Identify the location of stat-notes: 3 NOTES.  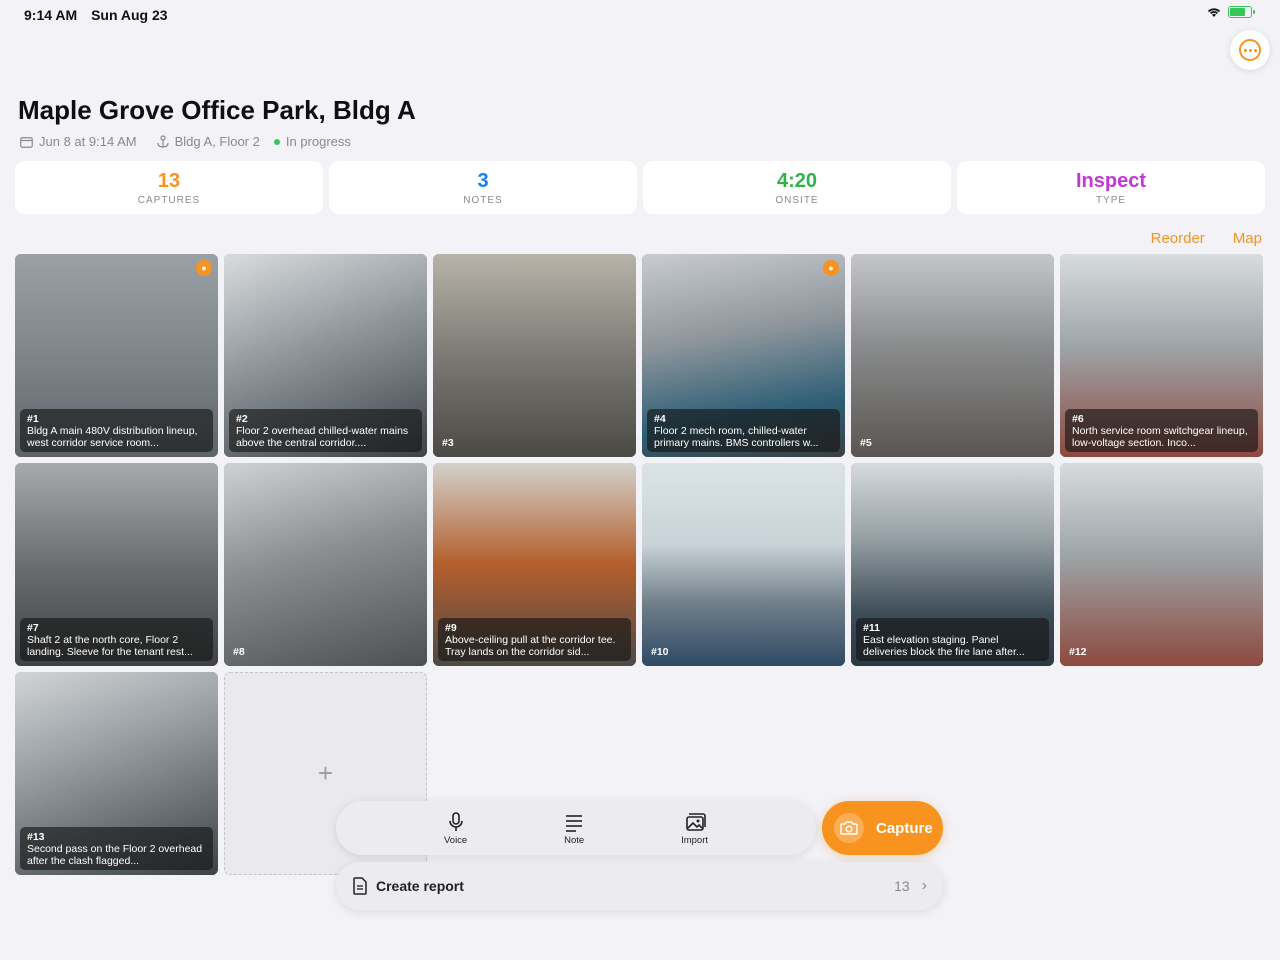
(483, 187).